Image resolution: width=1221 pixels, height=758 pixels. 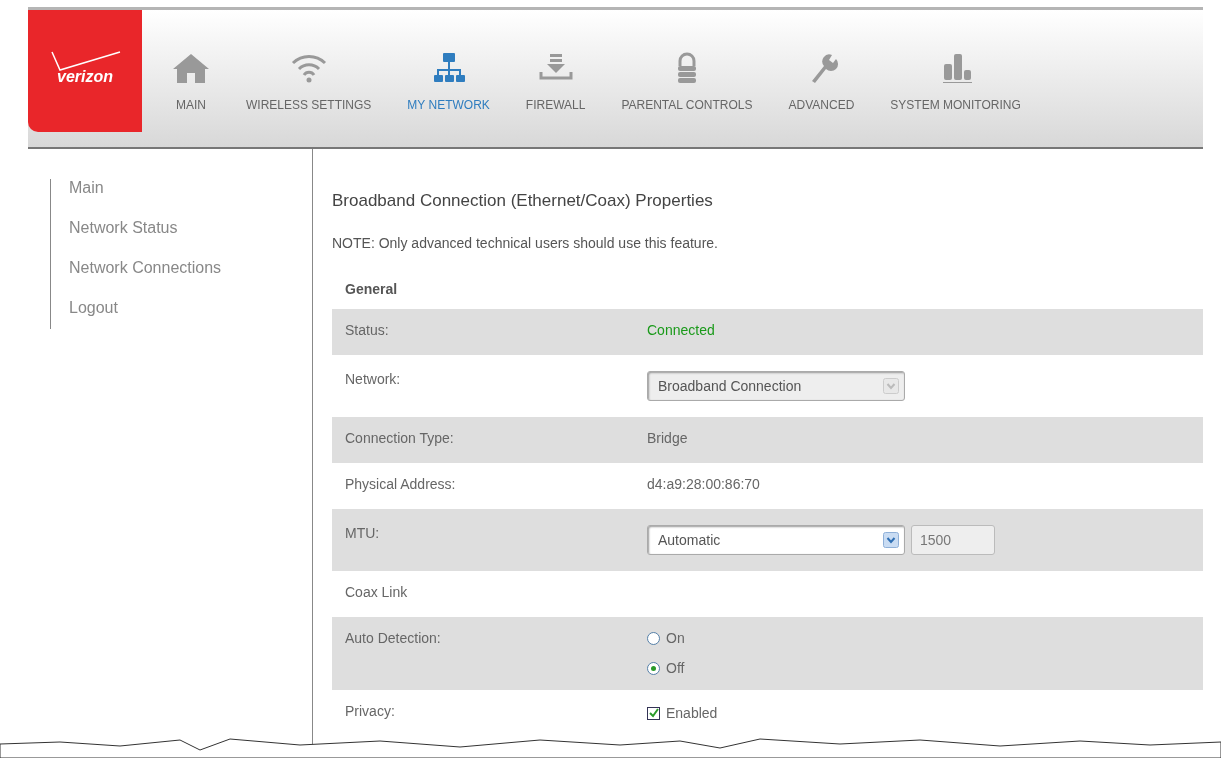 I want to click on field-value: d4:a9:28:00:86:70, so click(x=703, y=485).